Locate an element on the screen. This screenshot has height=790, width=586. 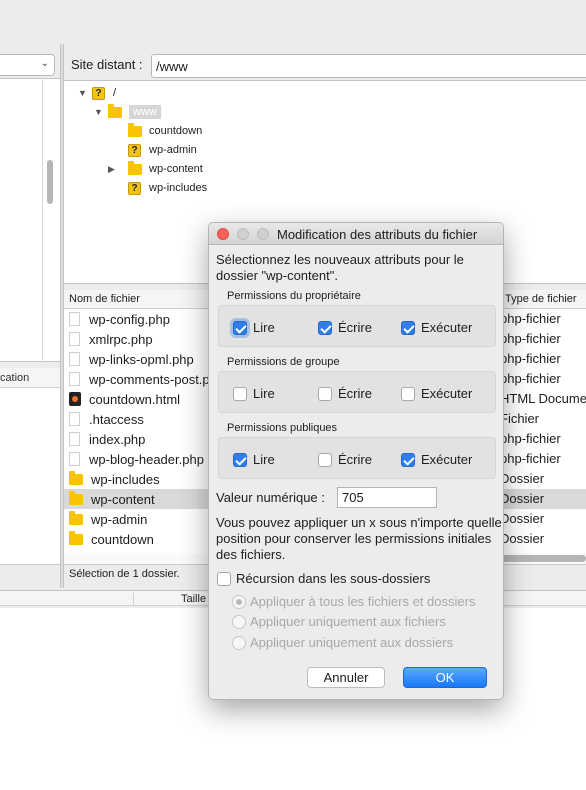
owner-read-label: Lire is located at coordinates (264, 327).